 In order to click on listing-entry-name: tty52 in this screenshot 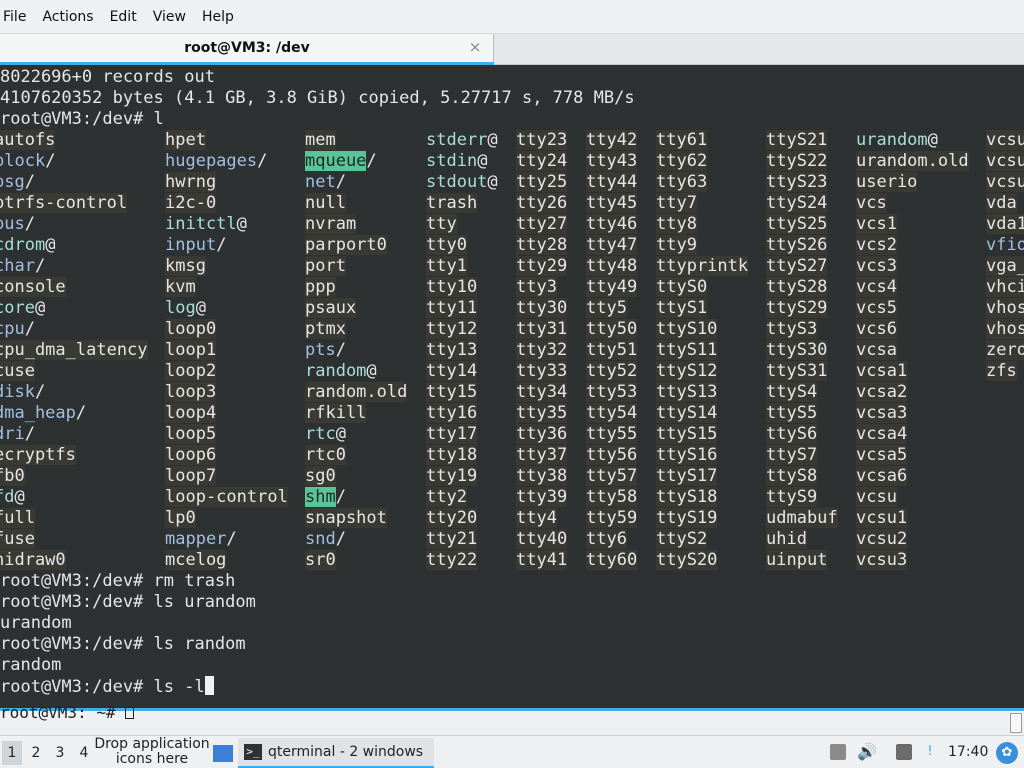, I will do `click(612, 371)`.